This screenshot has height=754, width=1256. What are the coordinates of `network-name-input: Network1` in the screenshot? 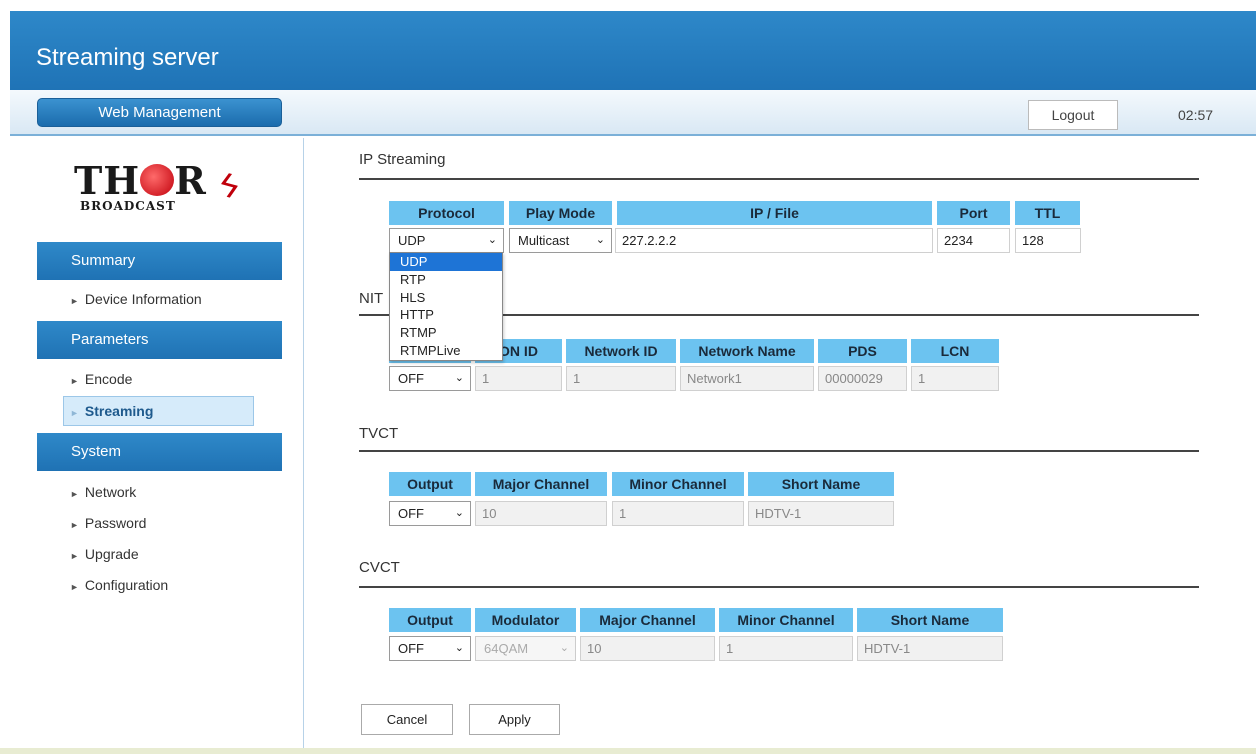 It's located at (747, 378).